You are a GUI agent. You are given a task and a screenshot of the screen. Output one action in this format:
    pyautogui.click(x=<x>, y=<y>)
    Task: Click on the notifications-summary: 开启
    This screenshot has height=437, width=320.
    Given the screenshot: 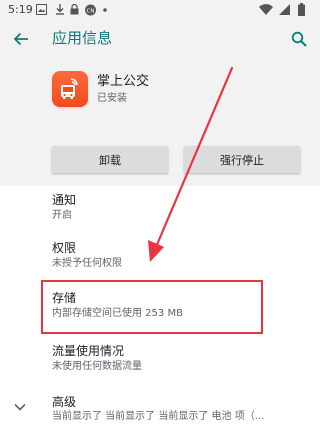 What is the action you would take?
    pyautogui.click(x=62, y=215)
    